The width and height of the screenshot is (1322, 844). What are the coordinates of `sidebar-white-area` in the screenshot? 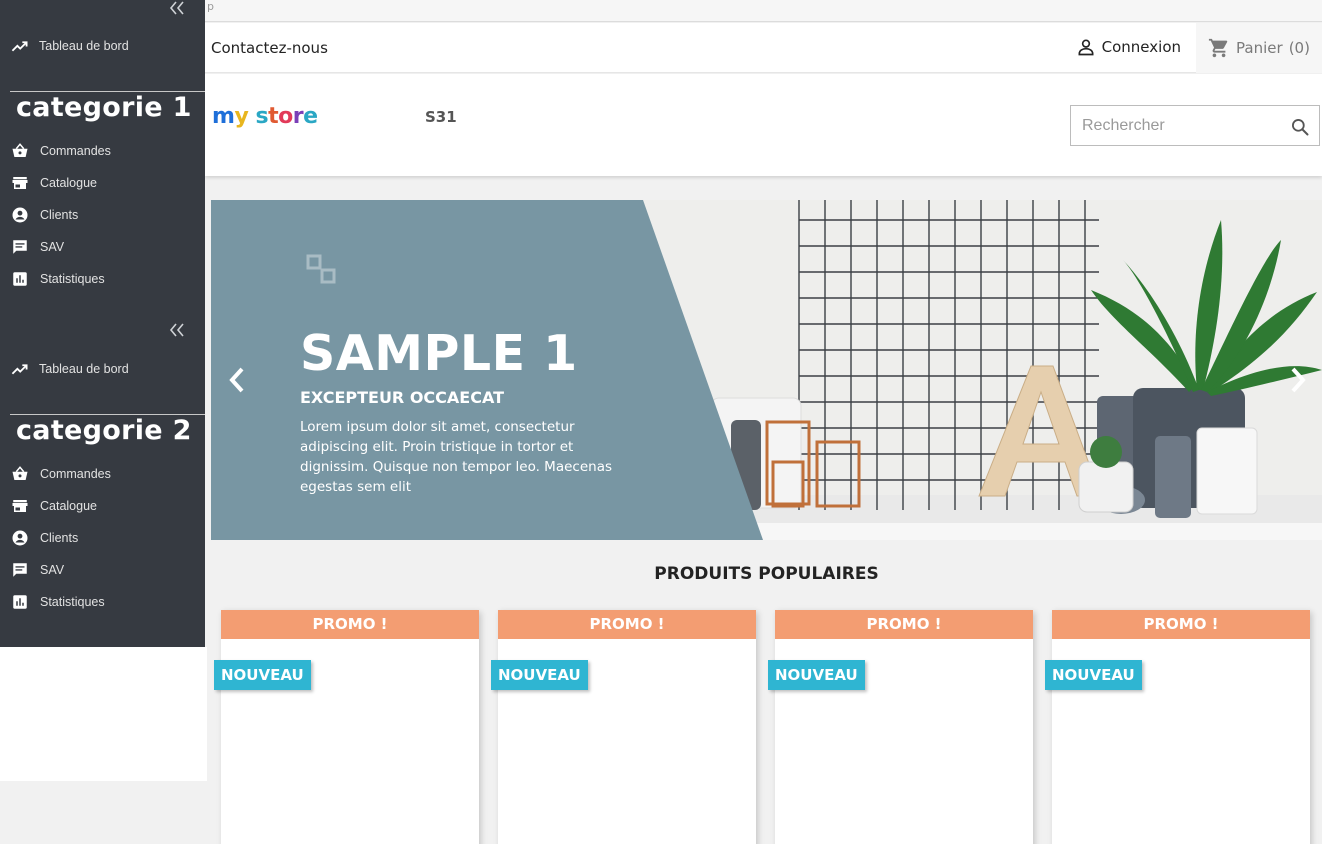 It's located at (103, 714).